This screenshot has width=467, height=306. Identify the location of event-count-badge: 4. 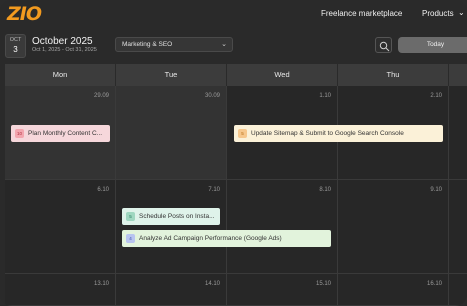
(130, 238).